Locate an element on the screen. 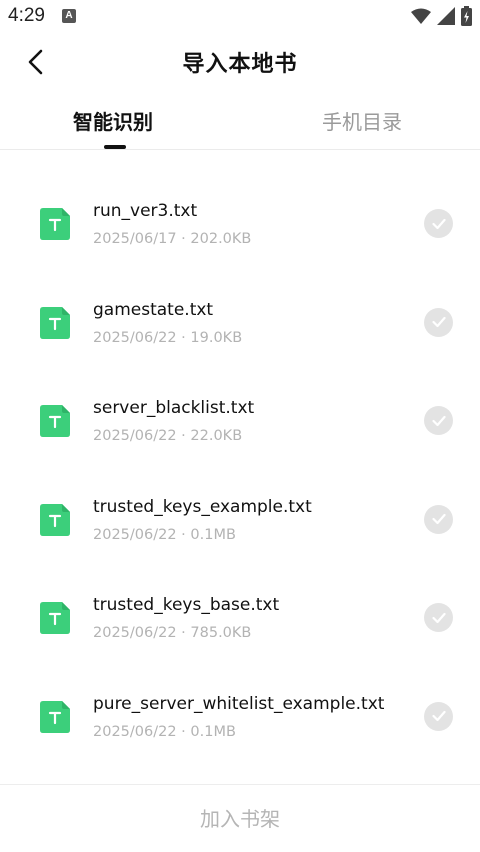 The height and width of the screenshot is (852, 480). file-name: pure_server_whitelist_example.txt is located at coordinates (239, 703).